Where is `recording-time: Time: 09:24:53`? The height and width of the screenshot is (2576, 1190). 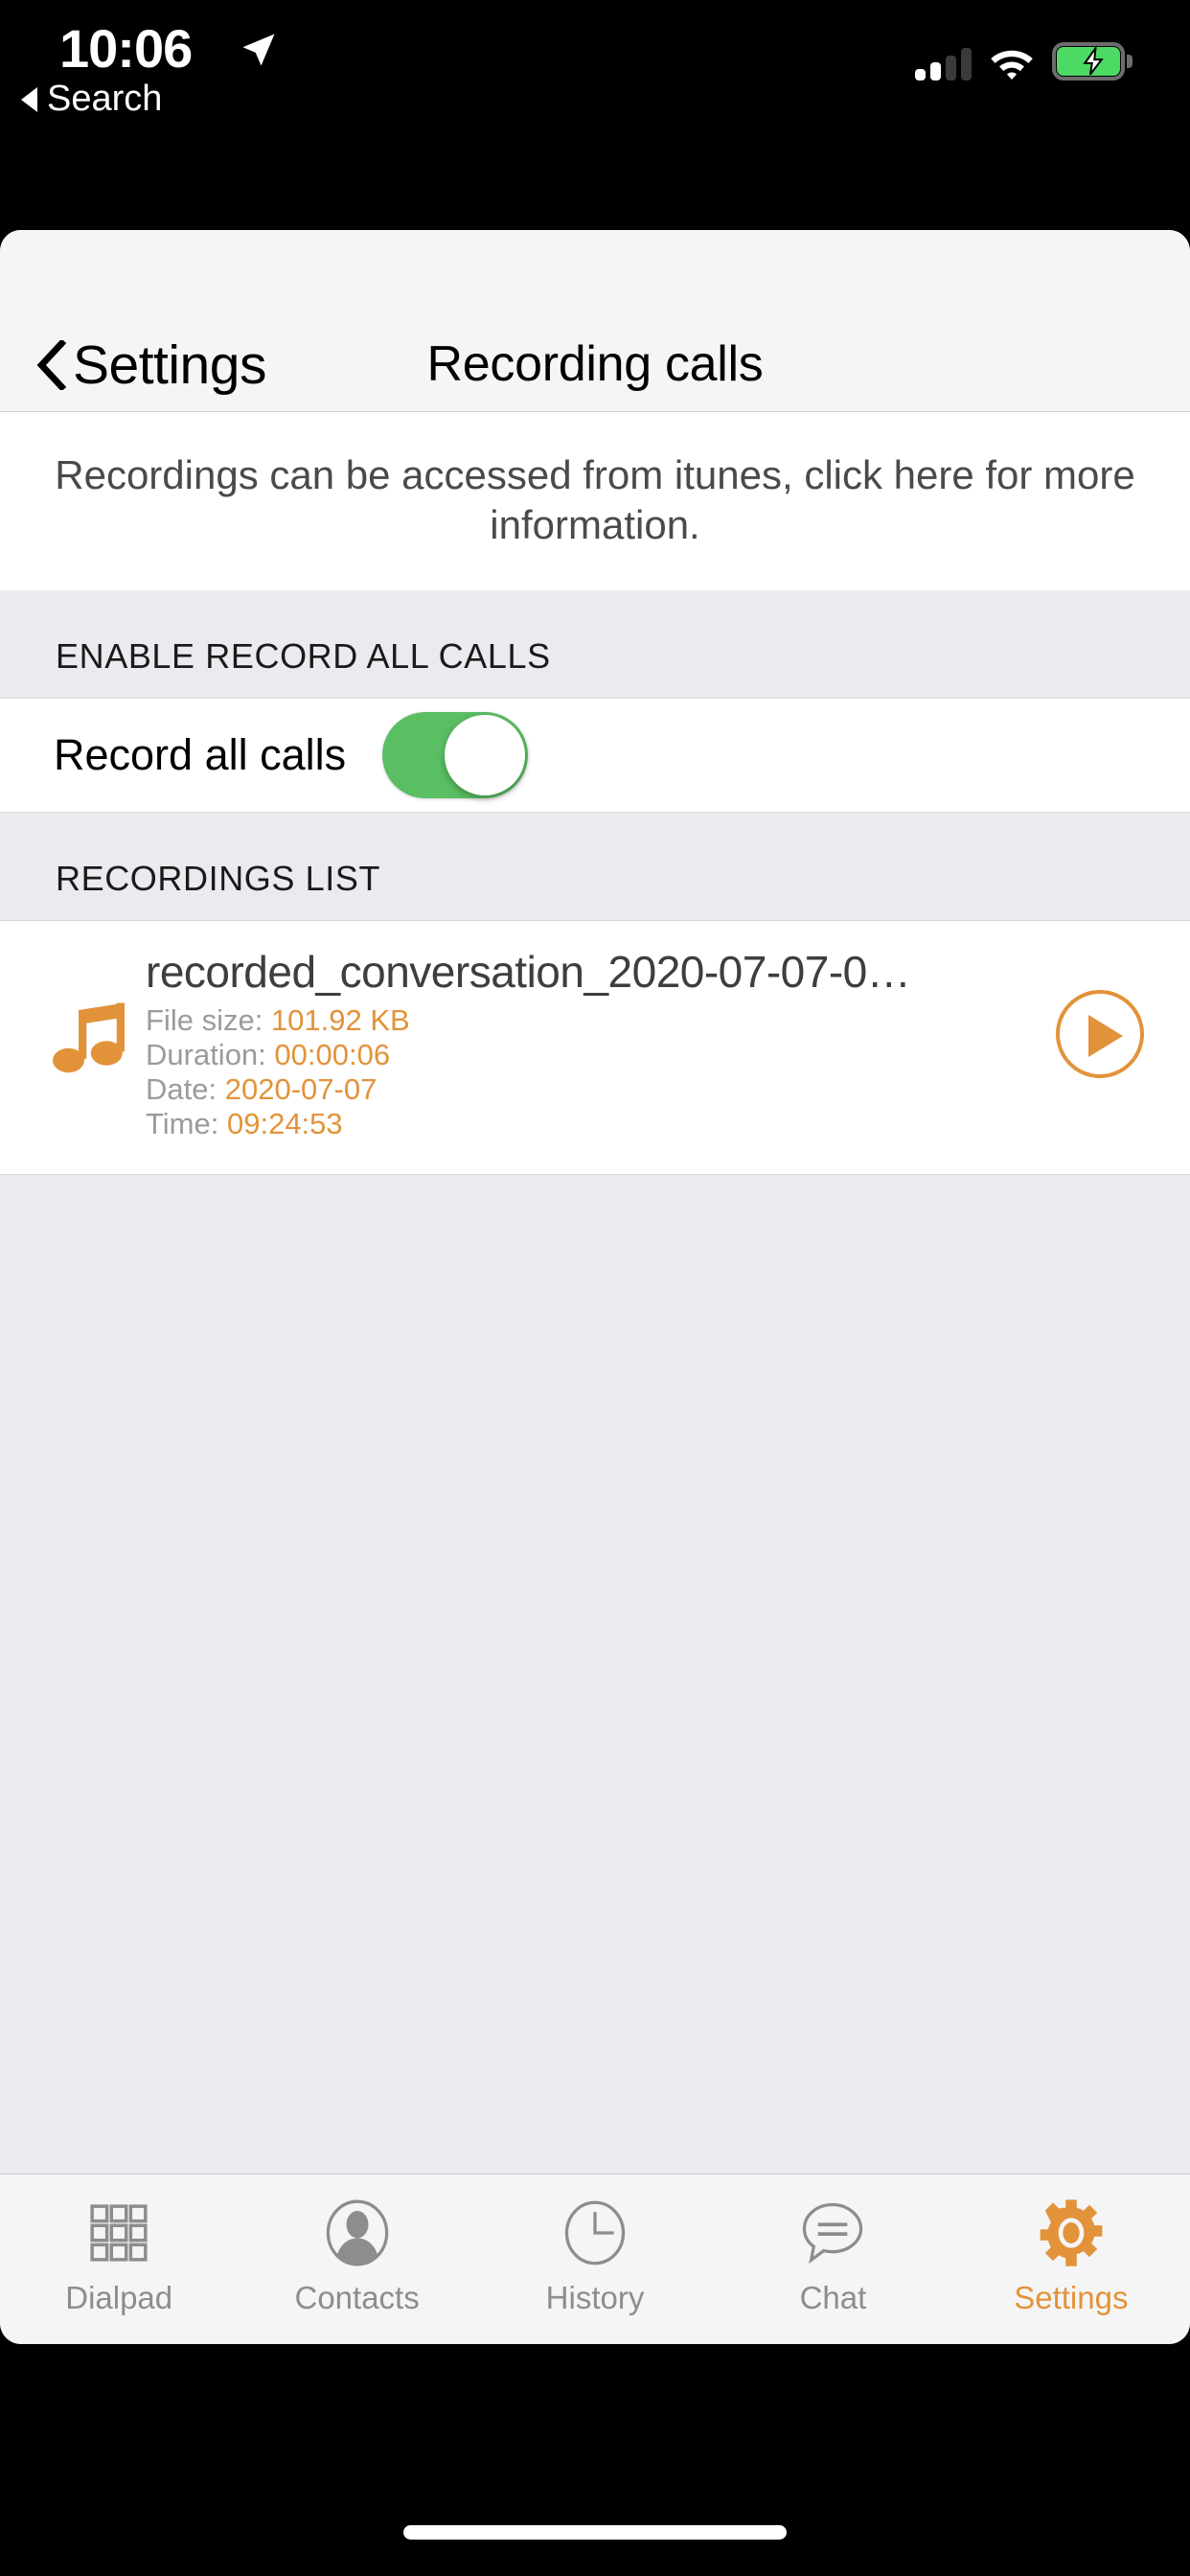
recording-time: Time: 09:24:53 is located at coordinates (601, 1124).